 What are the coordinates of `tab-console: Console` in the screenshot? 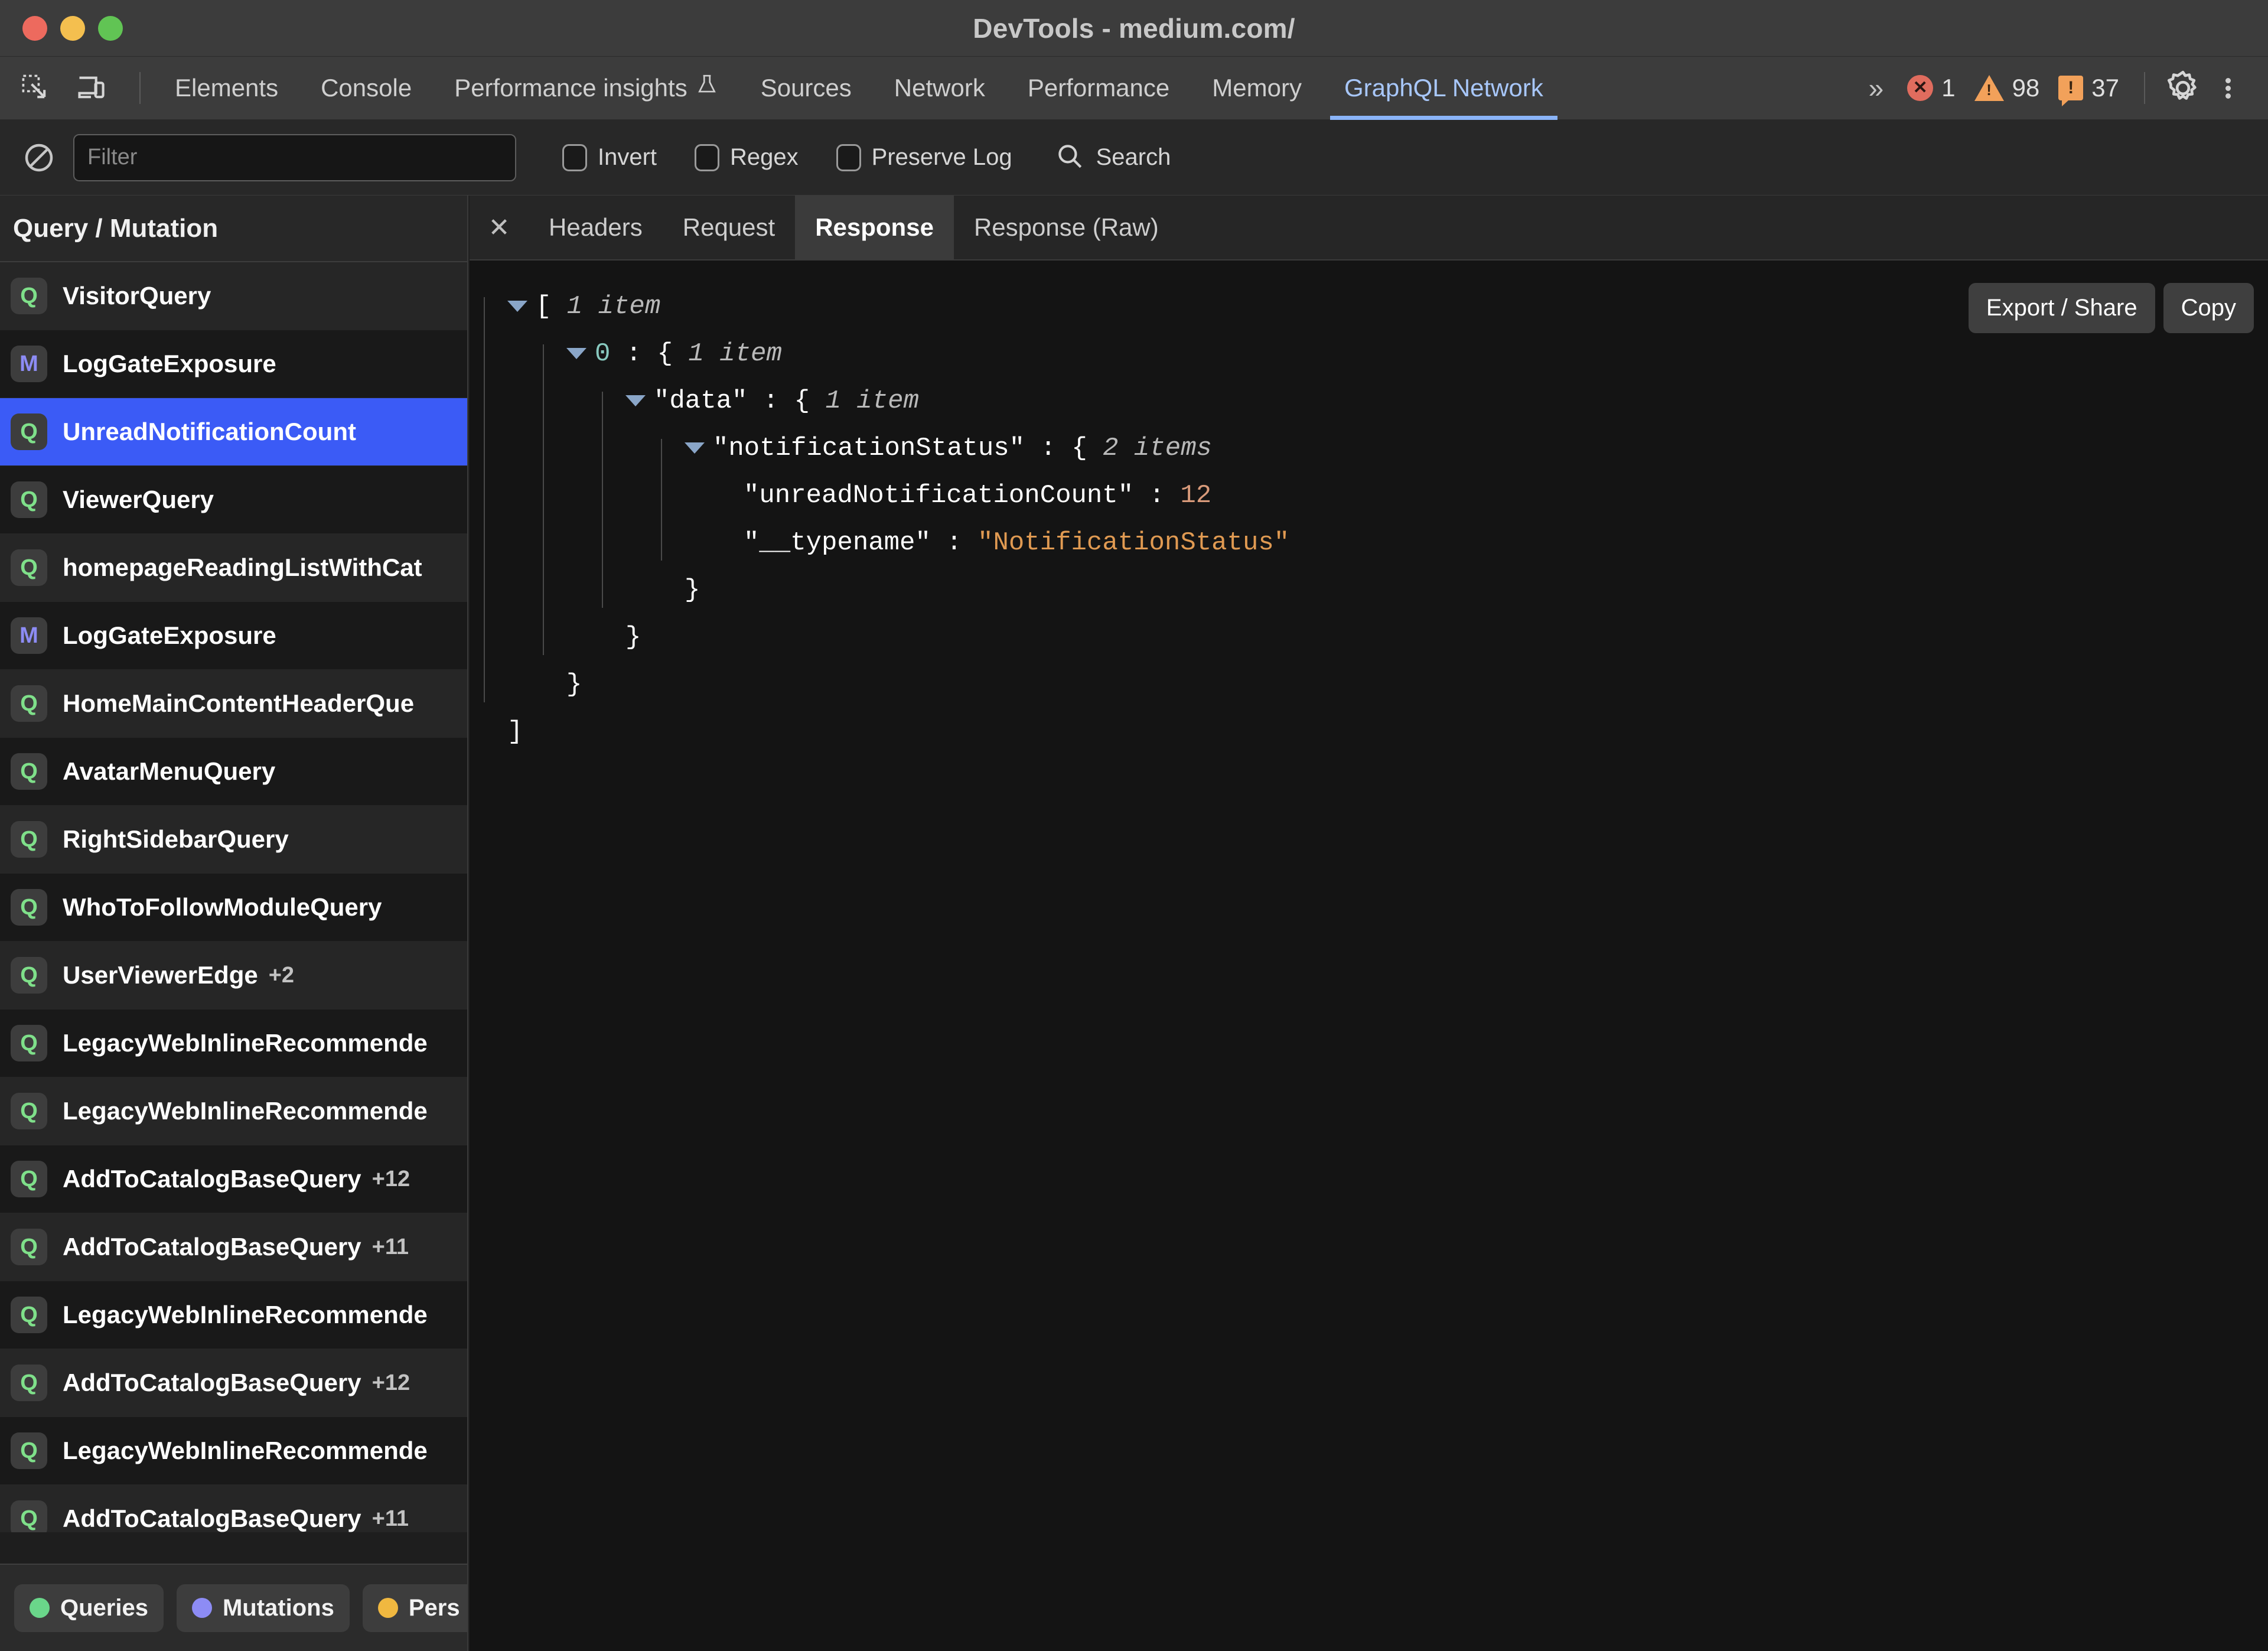 It's located at (366, 89).